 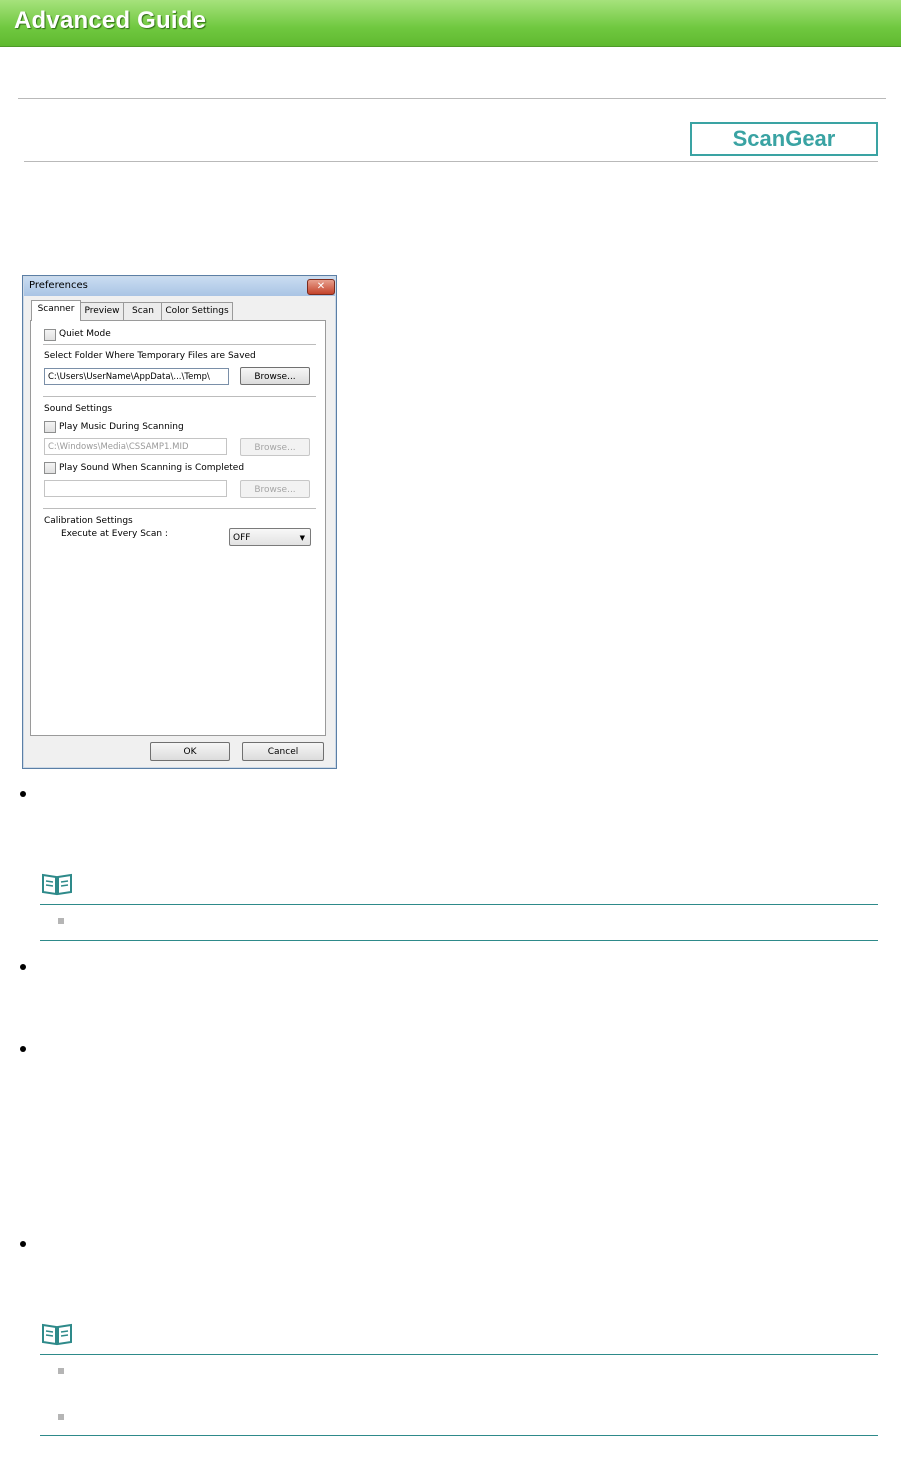 I want to click on execute-every-scan-label: Execute at Every Scan :, so click(x=114, y=534).